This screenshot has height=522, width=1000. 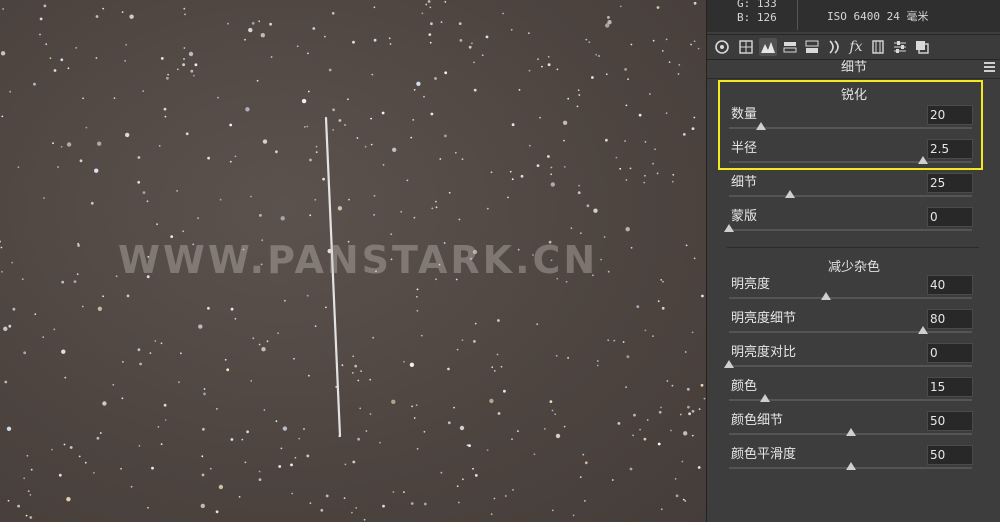 I want to click on slider-value-input: 40, so click(x=950, y=285).